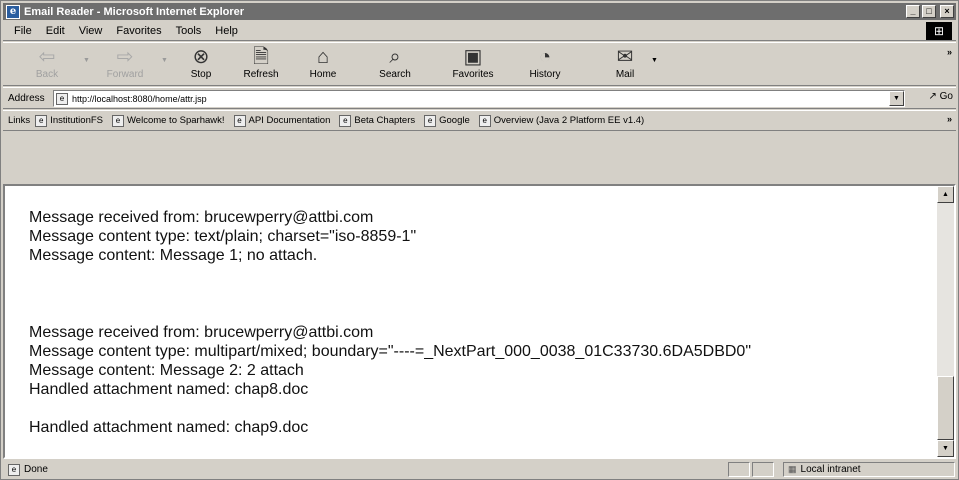 The image size is (959, 480). What do you see at coordinates (896, 98) in the screenshot?
I see `address-dropdown-icon: ▼` at bounding box center [896, 98].